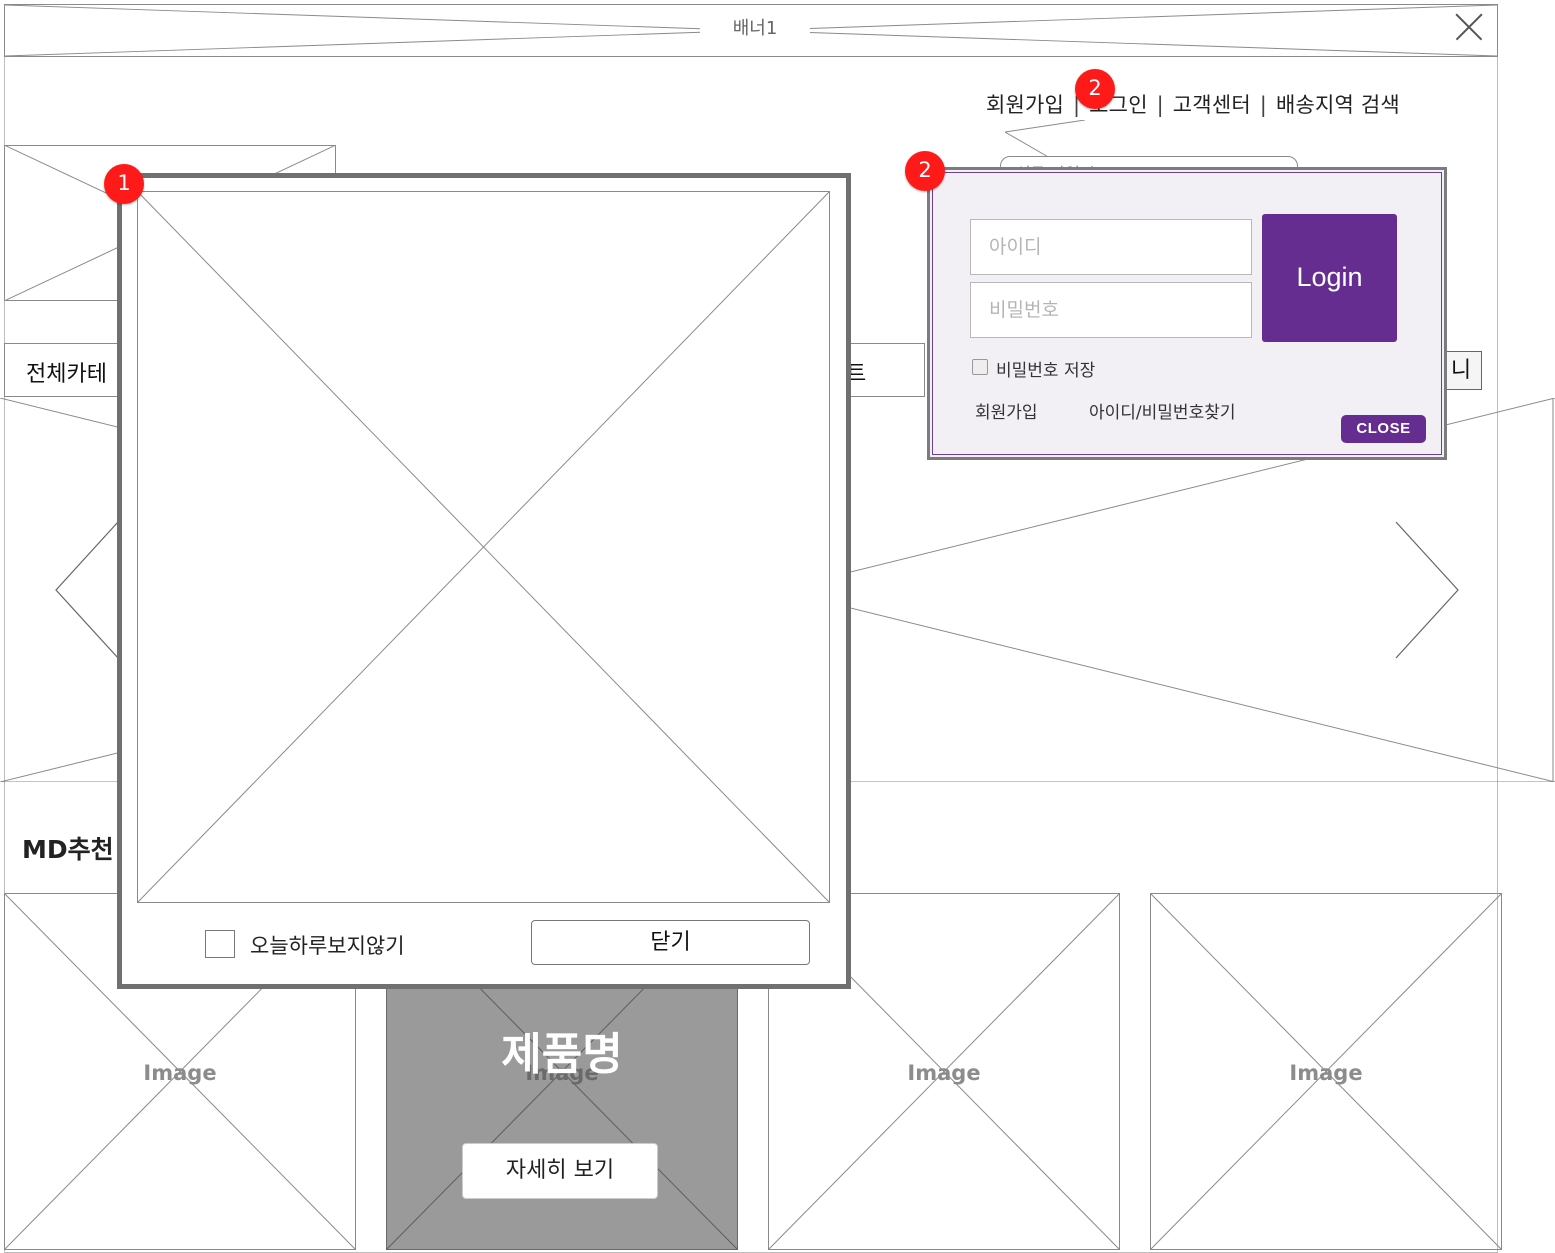 The height and width of the screenshot is (1253, 1555). Describe the element at coordinates (1469, 27) in the screenshot. I see `close-icon` at that location.